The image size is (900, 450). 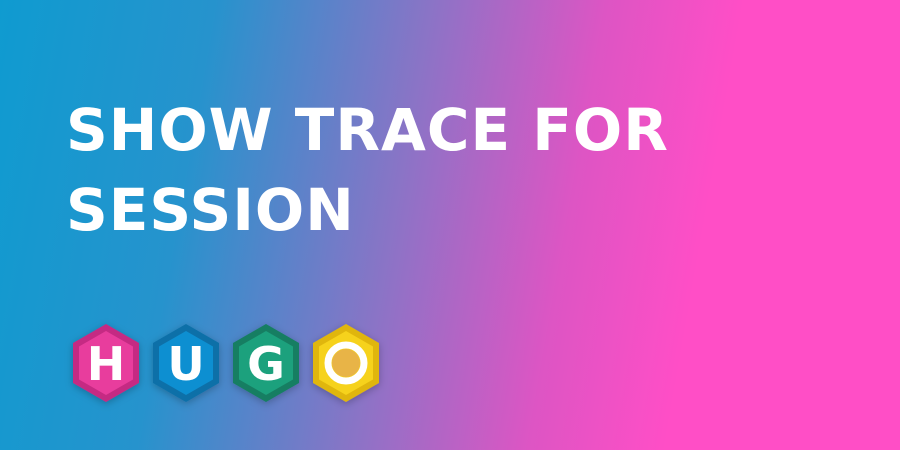 What do you see at coordinates (210, 210) in the screenshot?
I see `title-line-2: SESSION` at bounding box center [210, 210].